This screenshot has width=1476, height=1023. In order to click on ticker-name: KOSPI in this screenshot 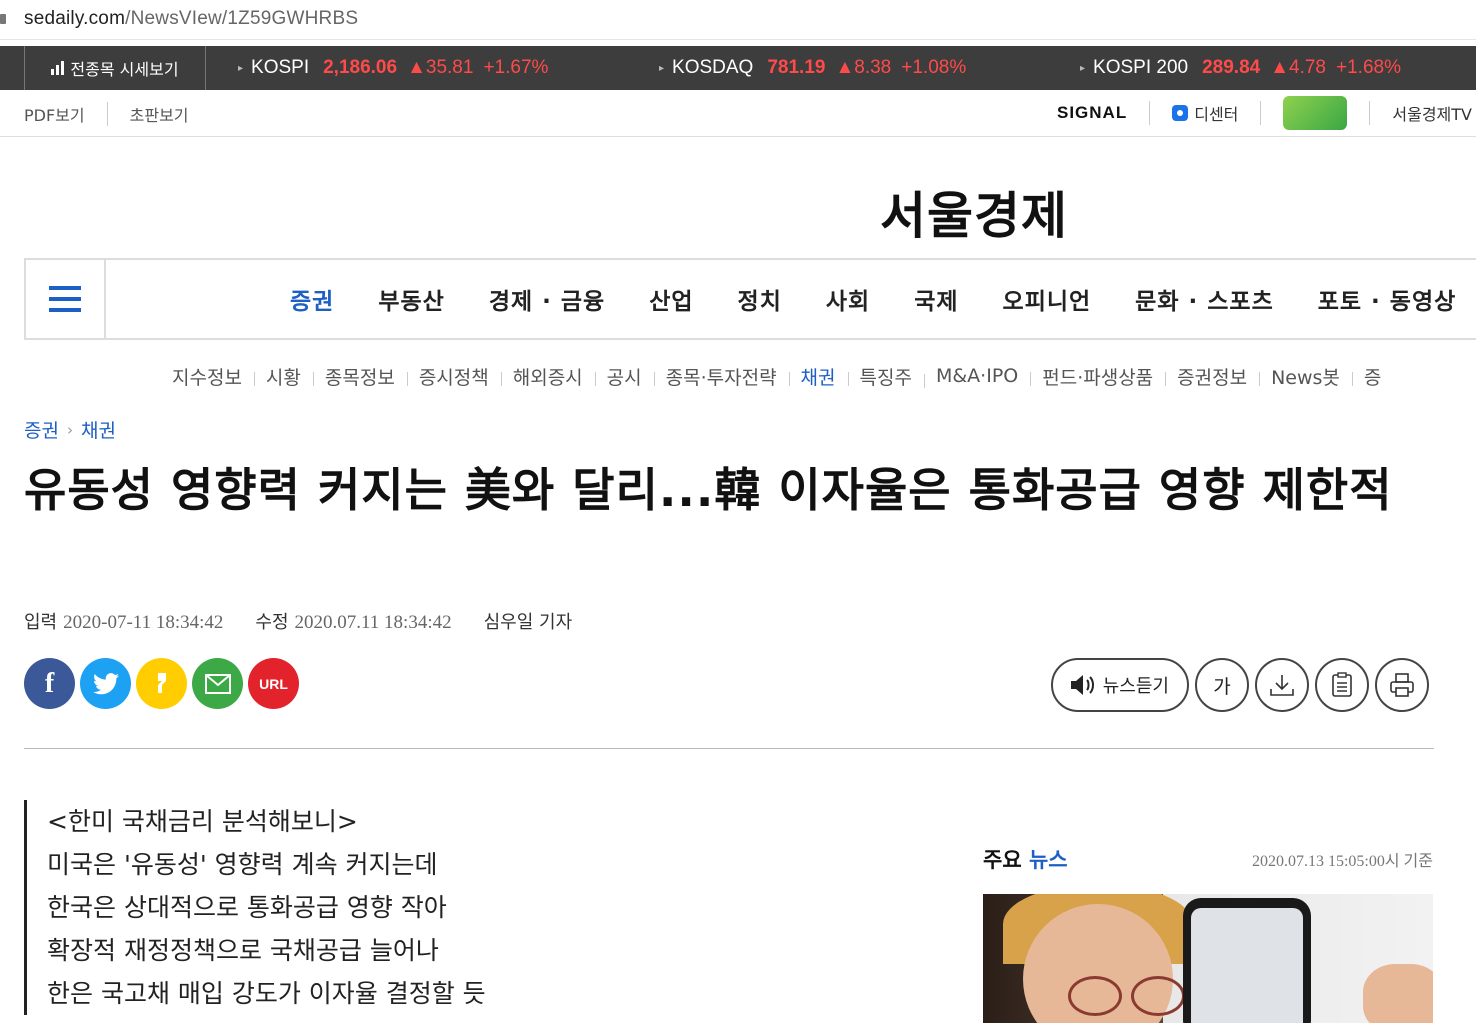, I will do `click(280, 67)`.